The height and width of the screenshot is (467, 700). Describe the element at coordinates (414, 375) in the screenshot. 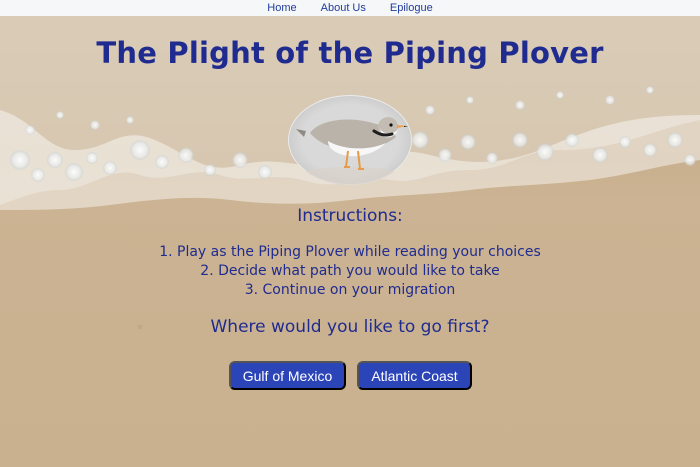

I see `atlantic-coast-button: Atlantic Coast` at that location.